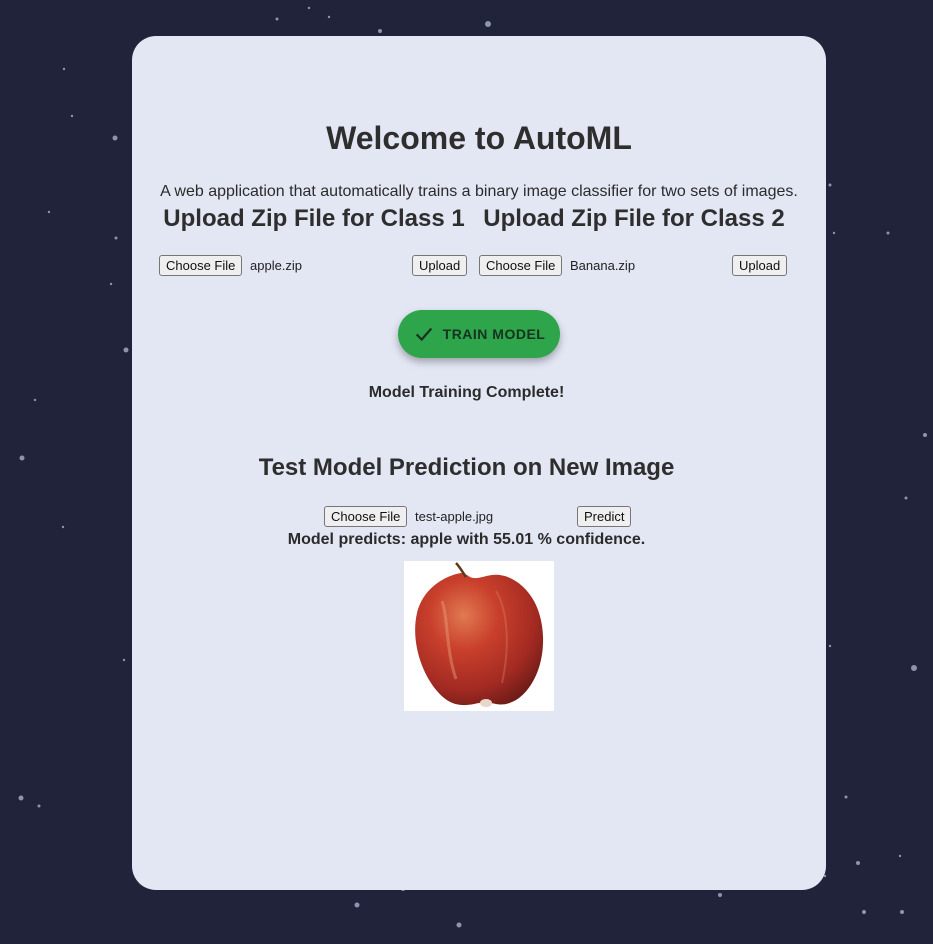  I want to click on upload-class2-row: Choose File Banana.zip Upload, so click(634, 266).